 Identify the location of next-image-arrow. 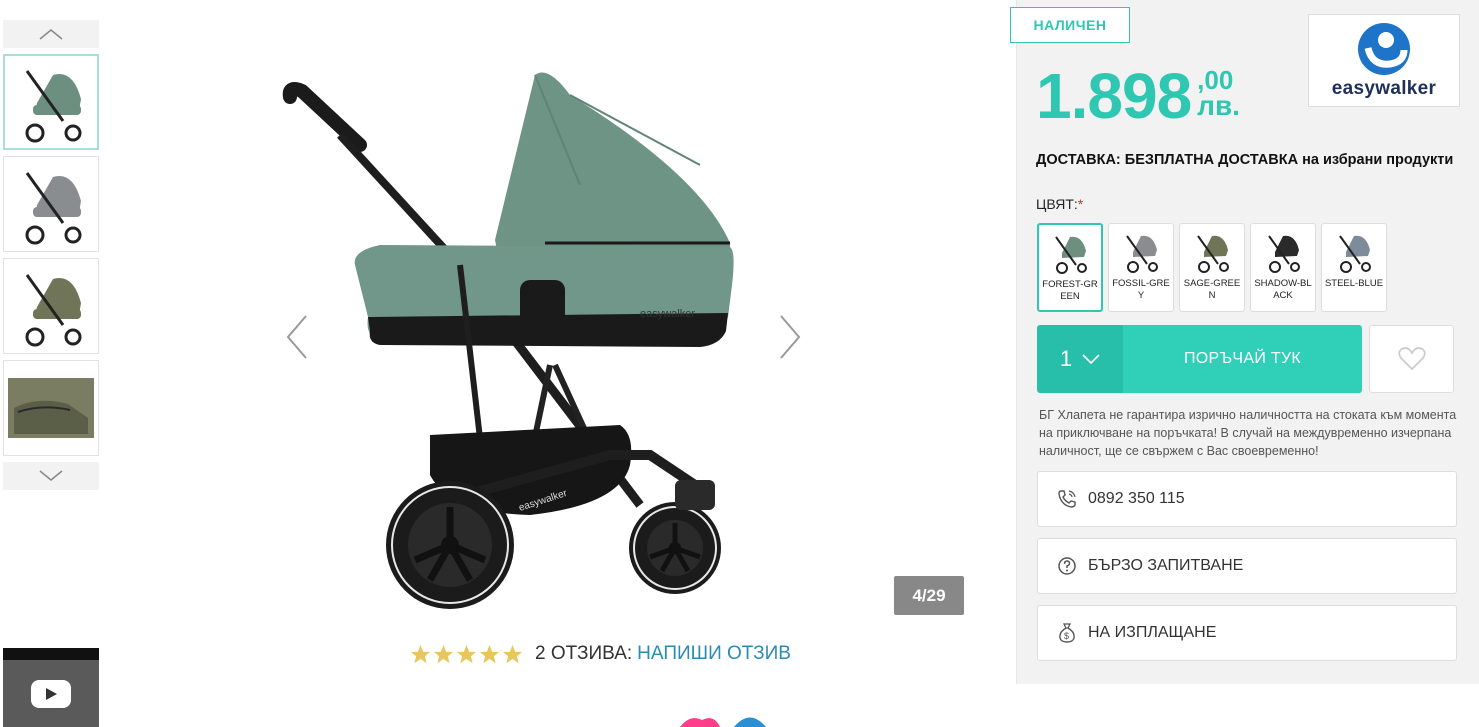
(790, 337).